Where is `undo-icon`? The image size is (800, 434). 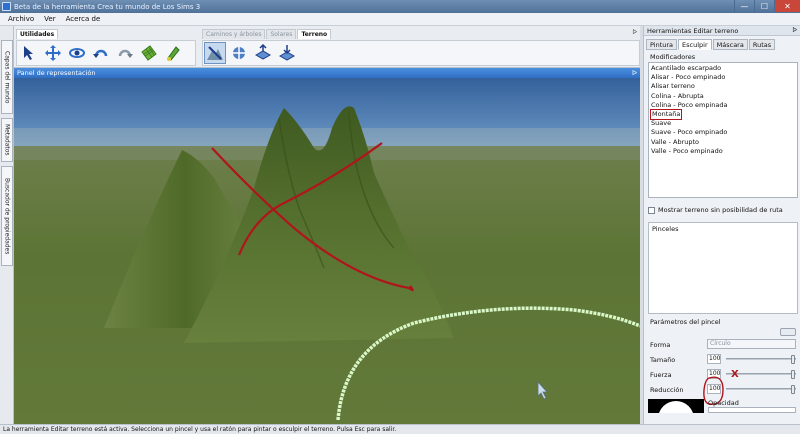 undo-icon is located at coordinates (101, 53).